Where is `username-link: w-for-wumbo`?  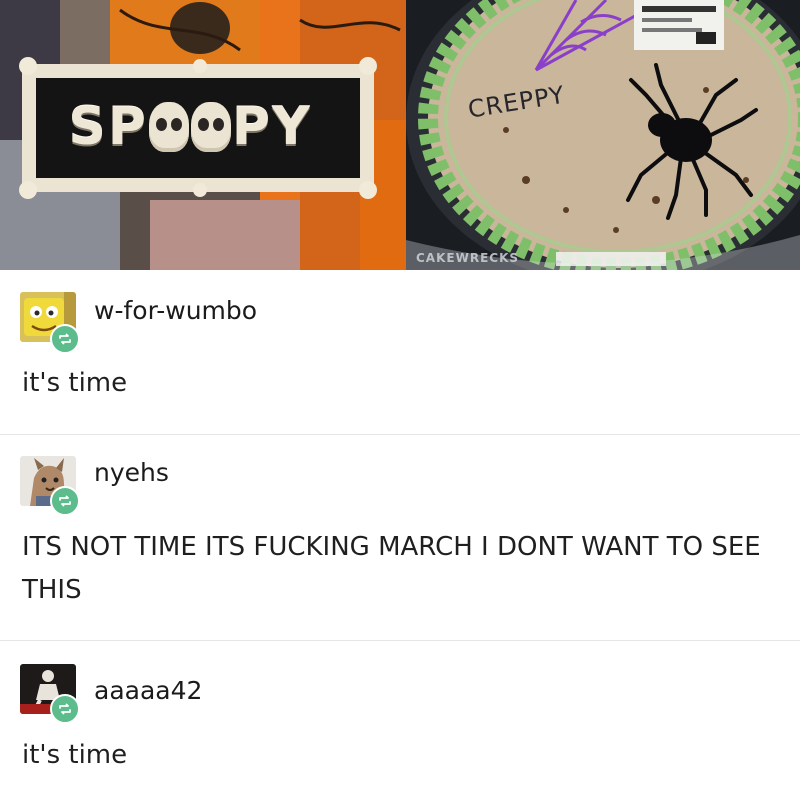 username-link: w-for-wumbo is located at coordinates (175, 310).